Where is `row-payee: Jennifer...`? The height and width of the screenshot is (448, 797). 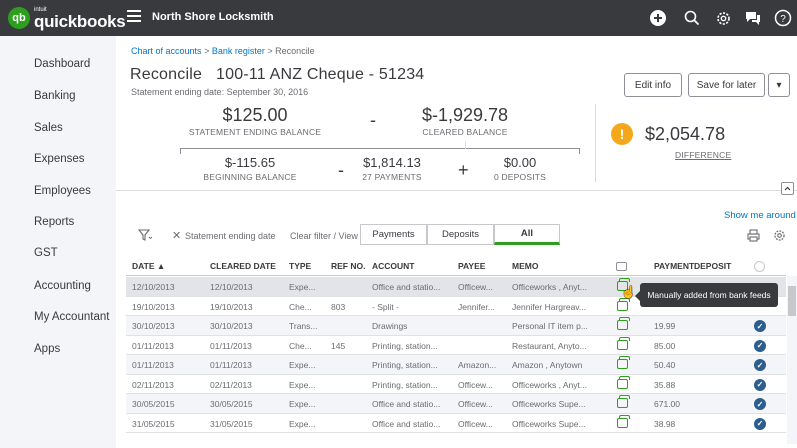
row-payee: Jennifer... is located at coordinates (476, 306).